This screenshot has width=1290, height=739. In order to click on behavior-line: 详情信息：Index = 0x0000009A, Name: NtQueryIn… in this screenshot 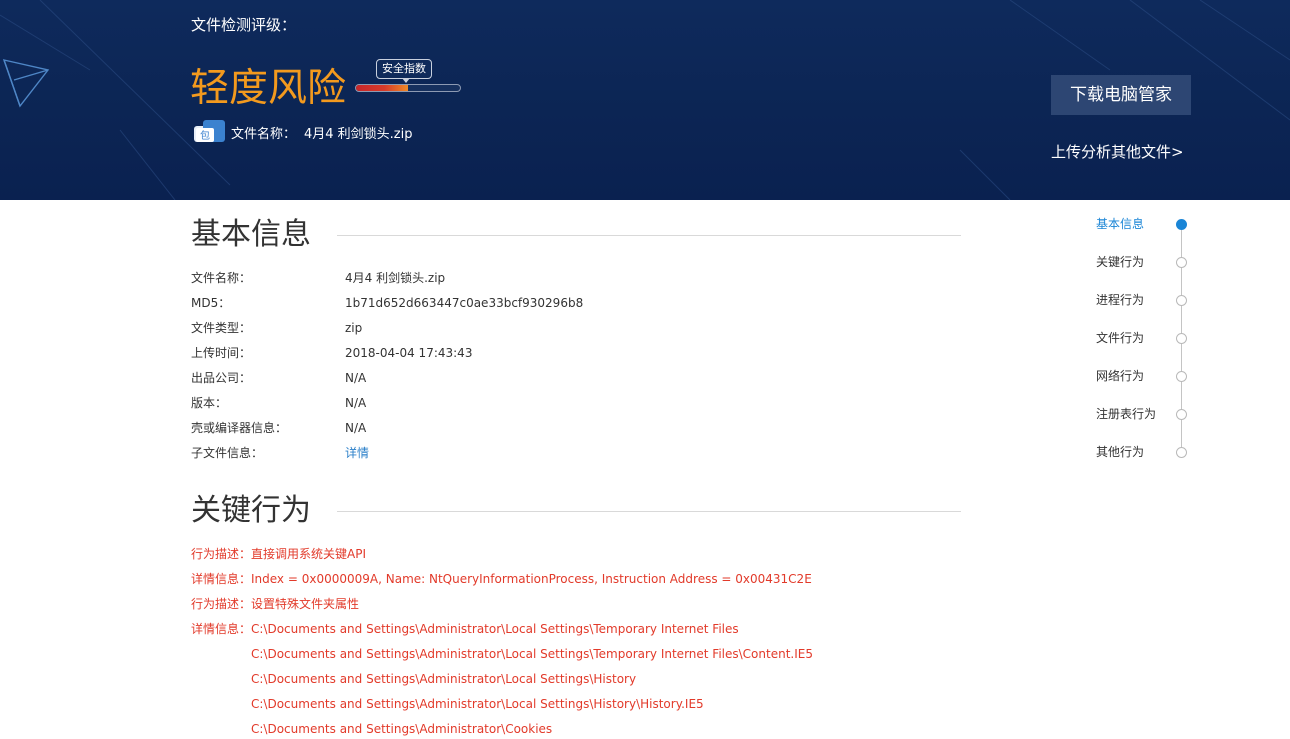, I will do `click(501, 579)`.